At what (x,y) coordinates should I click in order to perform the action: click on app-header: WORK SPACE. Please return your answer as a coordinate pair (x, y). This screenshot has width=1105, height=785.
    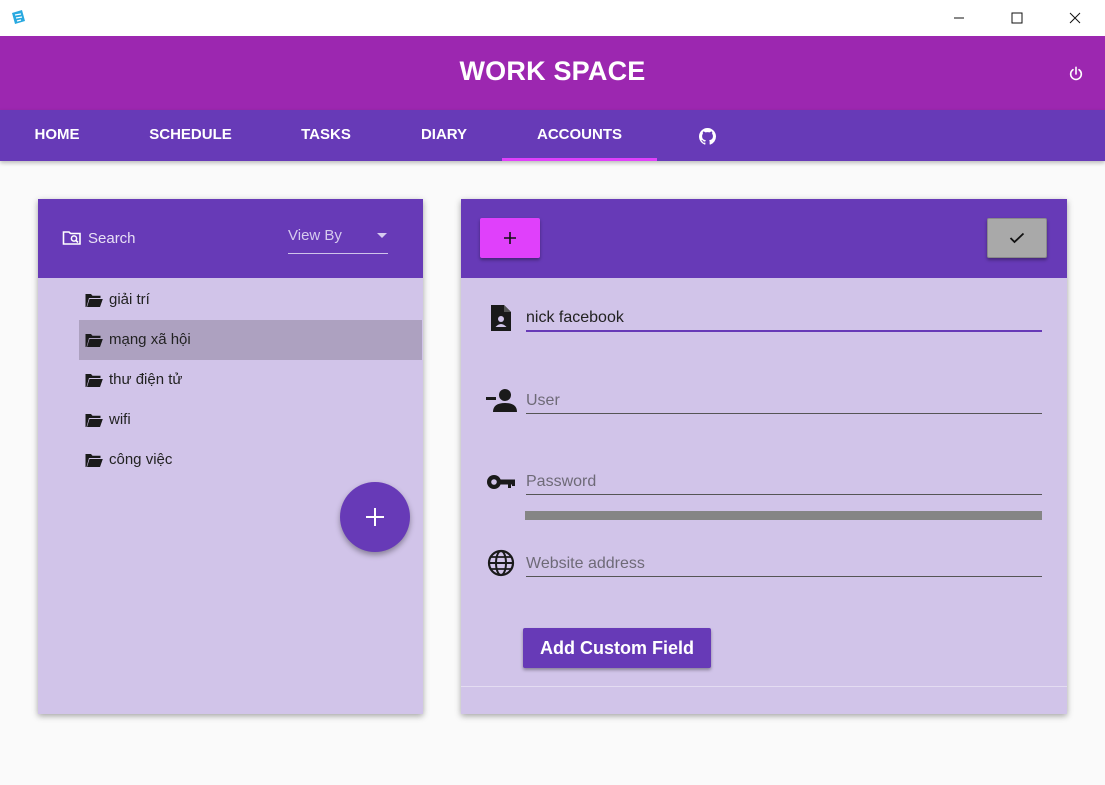
    Looking at the image, I should click on (552, 73).